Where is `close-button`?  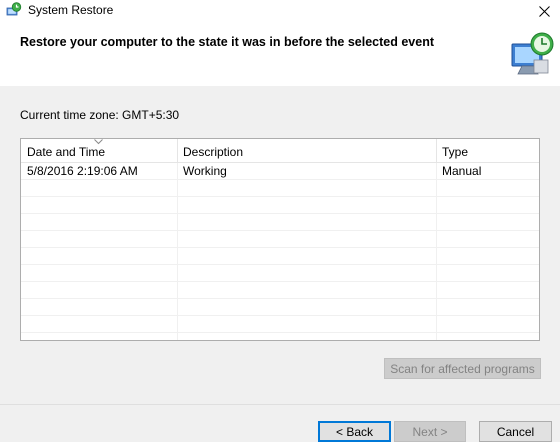
close-button is located at coordinates (544, 11).